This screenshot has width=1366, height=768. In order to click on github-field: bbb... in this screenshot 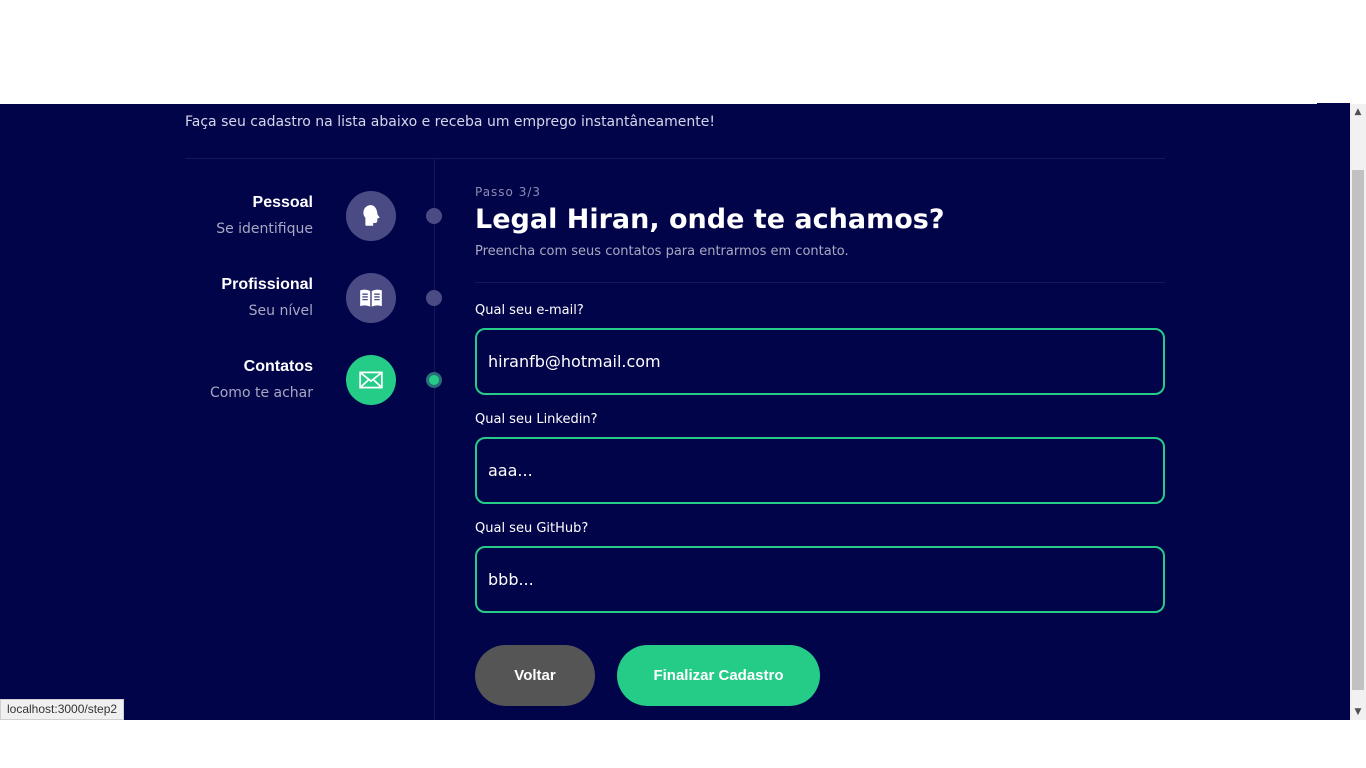, I will do `click(820, 579)`.